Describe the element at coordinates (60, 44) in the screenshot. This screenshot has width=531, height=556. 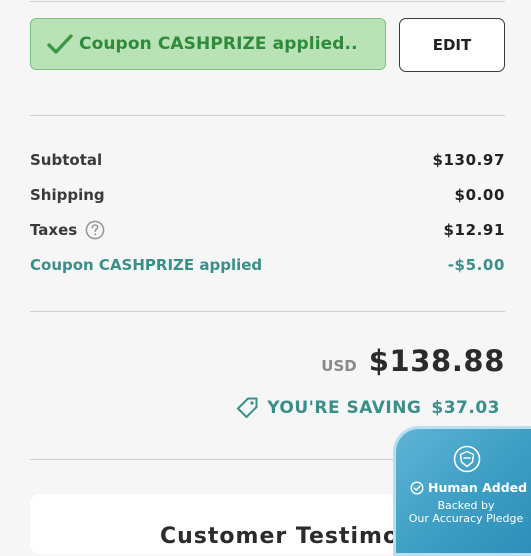
I see `checkmark-icon` at that location.